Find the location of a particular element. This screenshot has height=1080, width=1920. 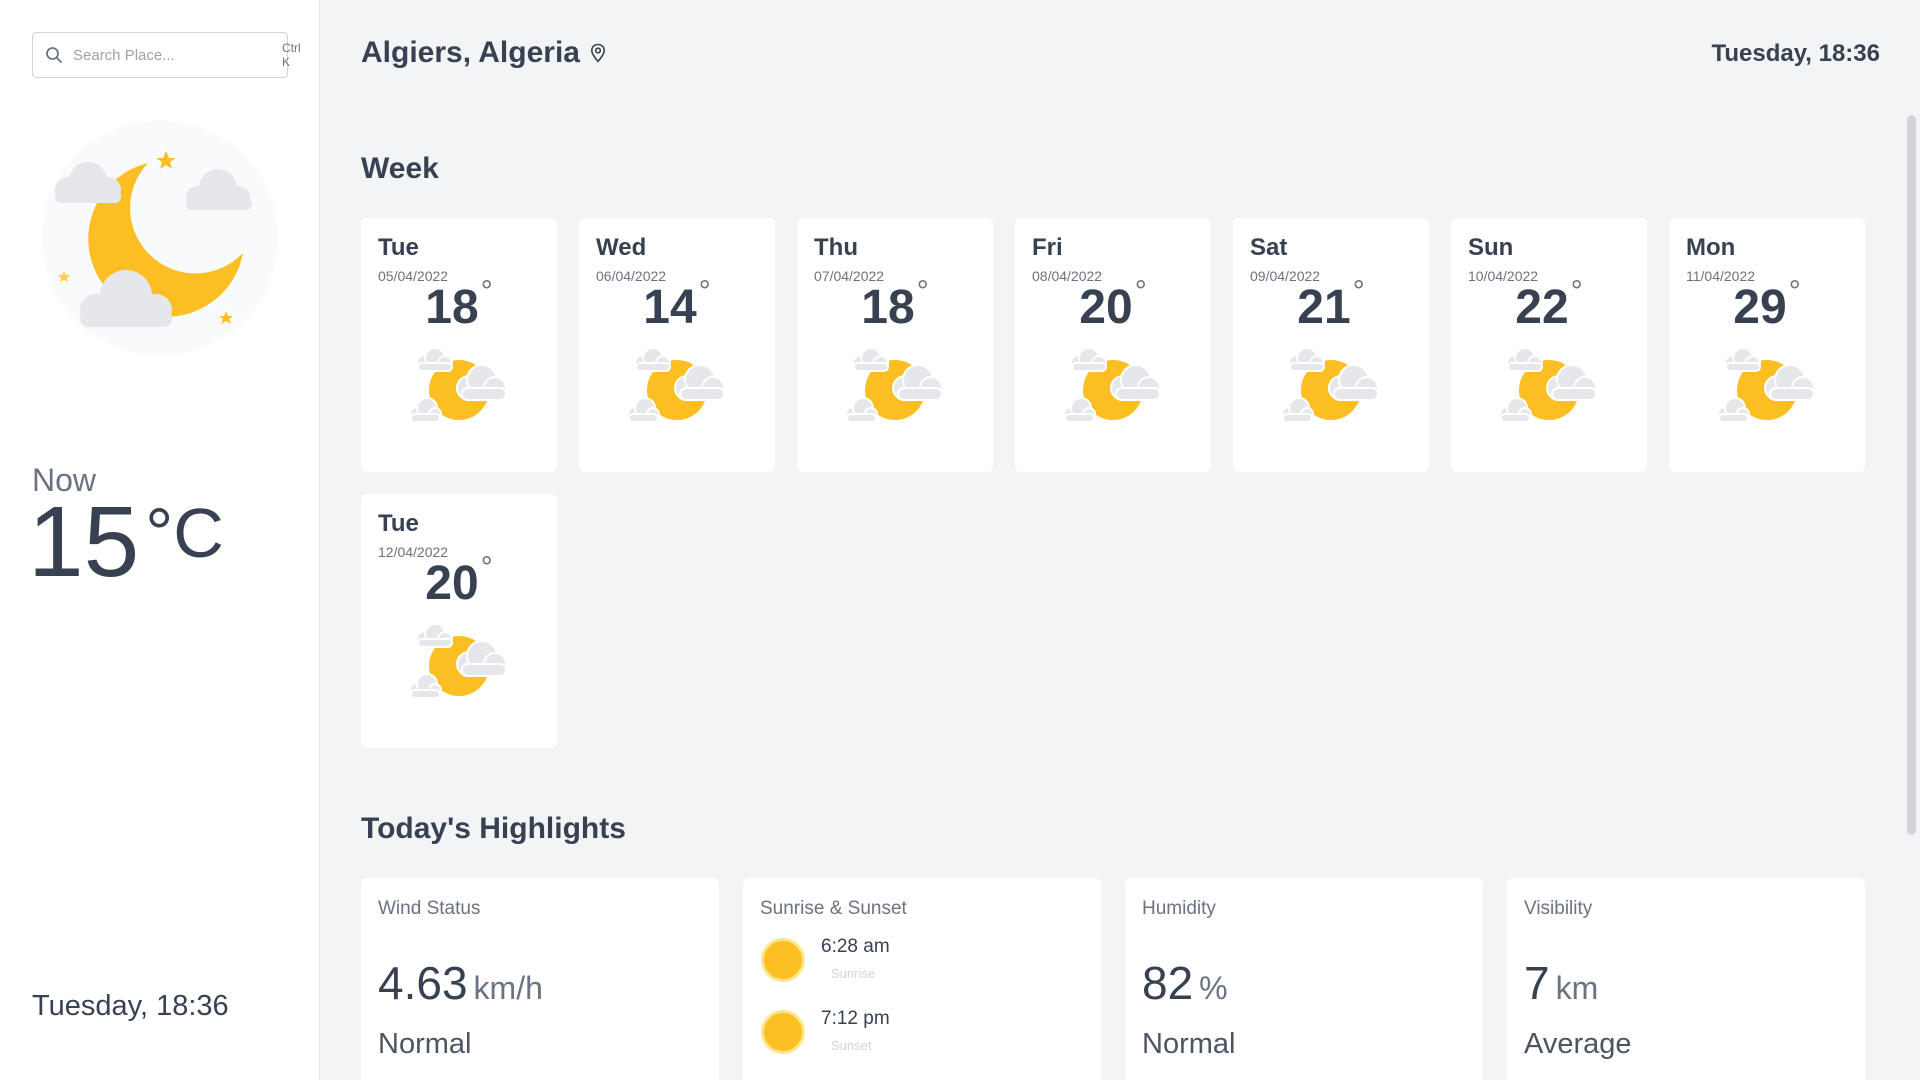

search-shortcut-hint: Ctrl K is located at coordinates (291, 55).